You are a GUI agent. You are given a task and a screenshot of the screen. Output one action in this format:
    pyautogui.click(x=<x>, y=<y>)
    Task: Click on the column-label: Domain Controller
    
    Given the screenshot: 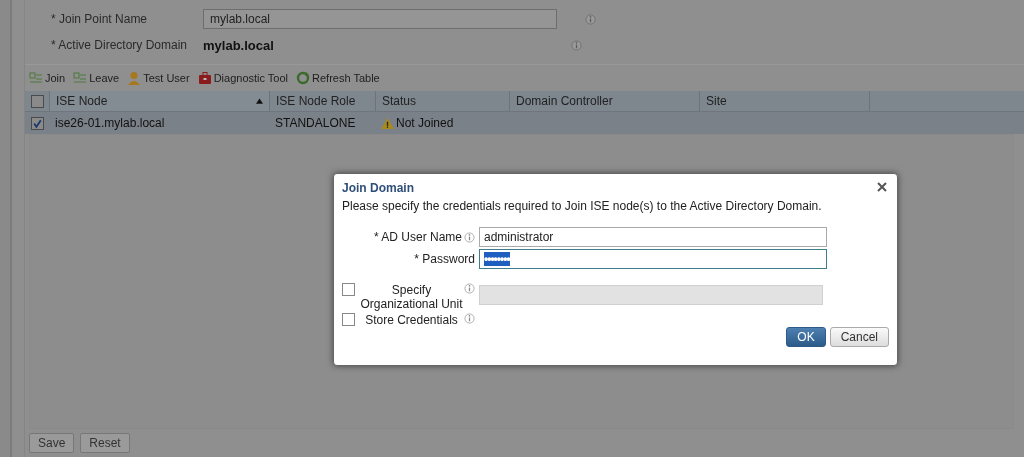 What is the action you would take?
    pyautogui.click(x=564, y=101)
    